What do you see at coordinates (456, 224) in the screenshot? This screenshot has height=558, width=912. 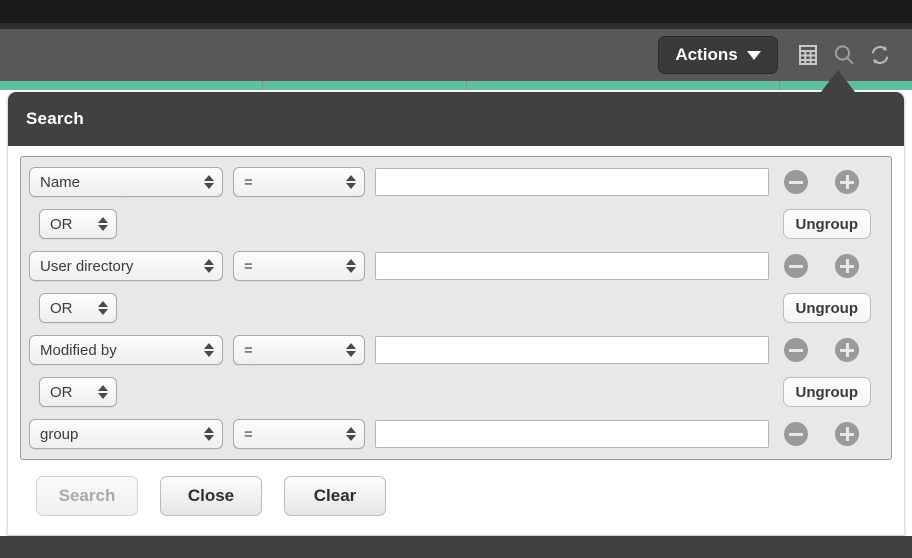 I see `boolean-row-1: OR Ungroup` at bounding box center [456, 224].